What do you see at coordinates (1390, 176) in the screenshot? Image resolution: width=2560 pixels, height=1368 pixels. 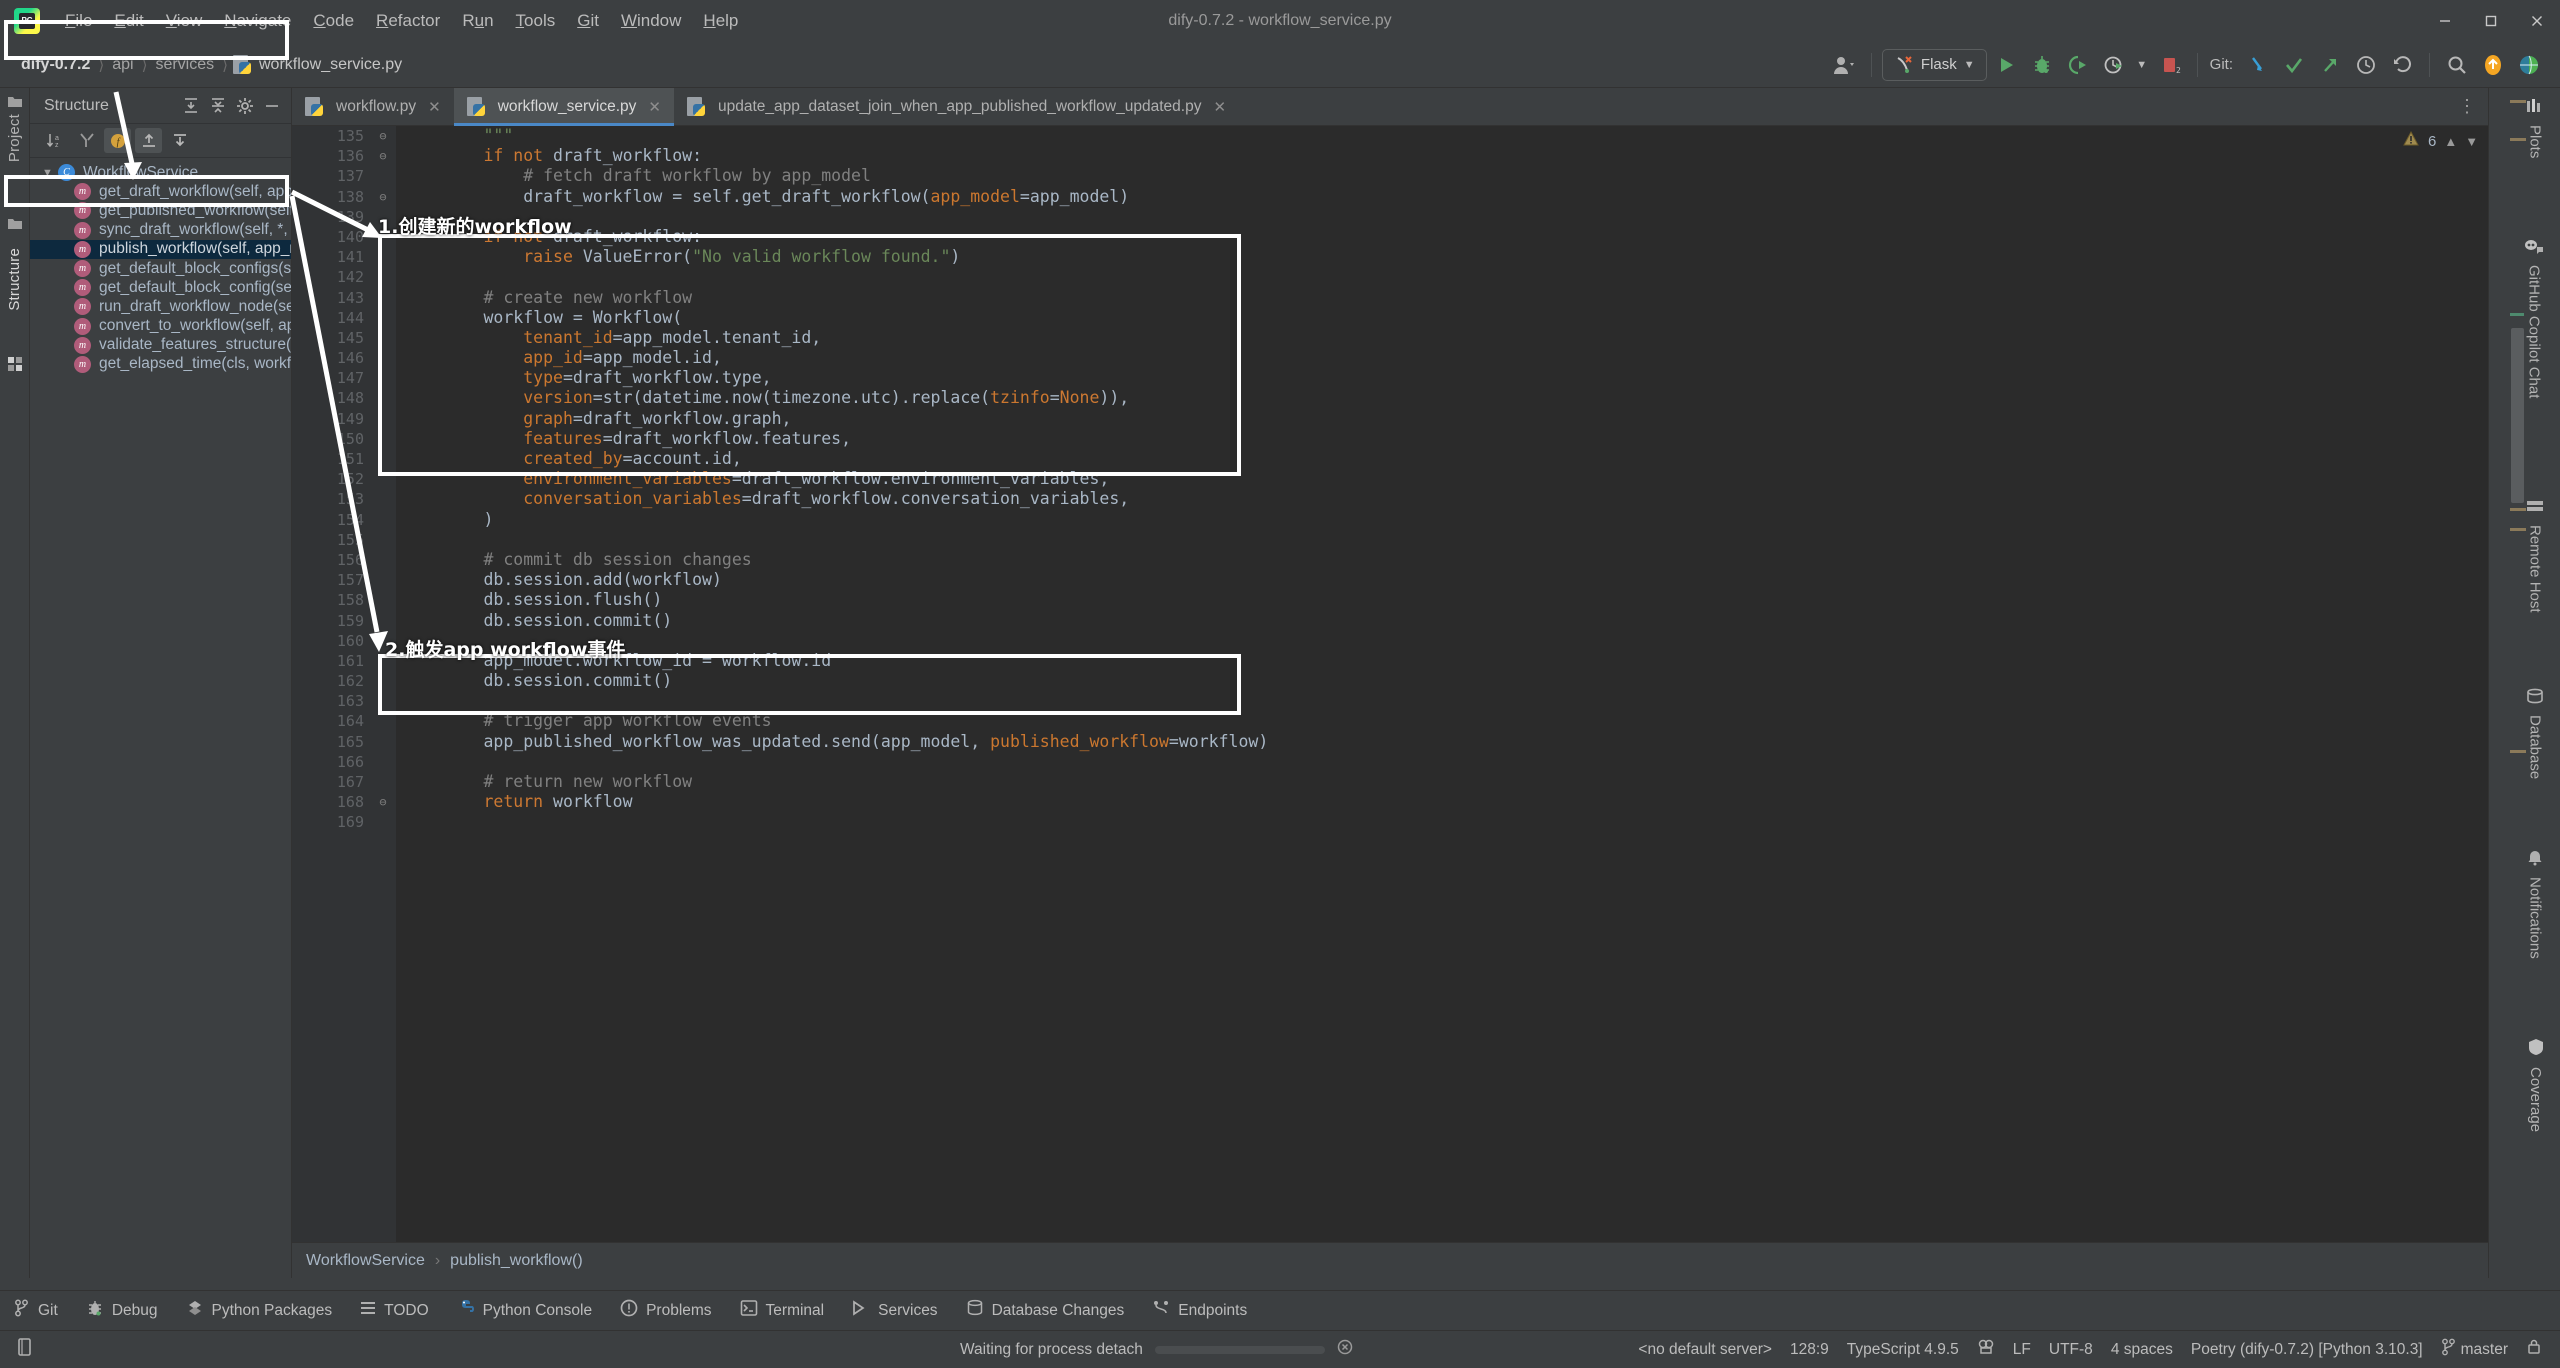 I see `code-line: 137 # fetch draft workflow by app_model` at bounding box center [1390, 176].